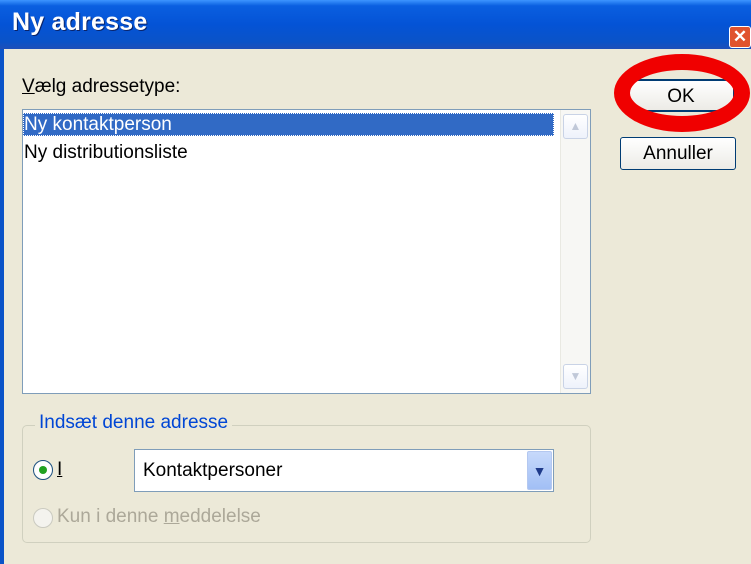 Image resolution: width=751 pixels, height=564 pixels. What do you see at coordinates (60, 469) in the screenshot?
I see `radio-in-folder-label: I` at bounding box center [60, 469].